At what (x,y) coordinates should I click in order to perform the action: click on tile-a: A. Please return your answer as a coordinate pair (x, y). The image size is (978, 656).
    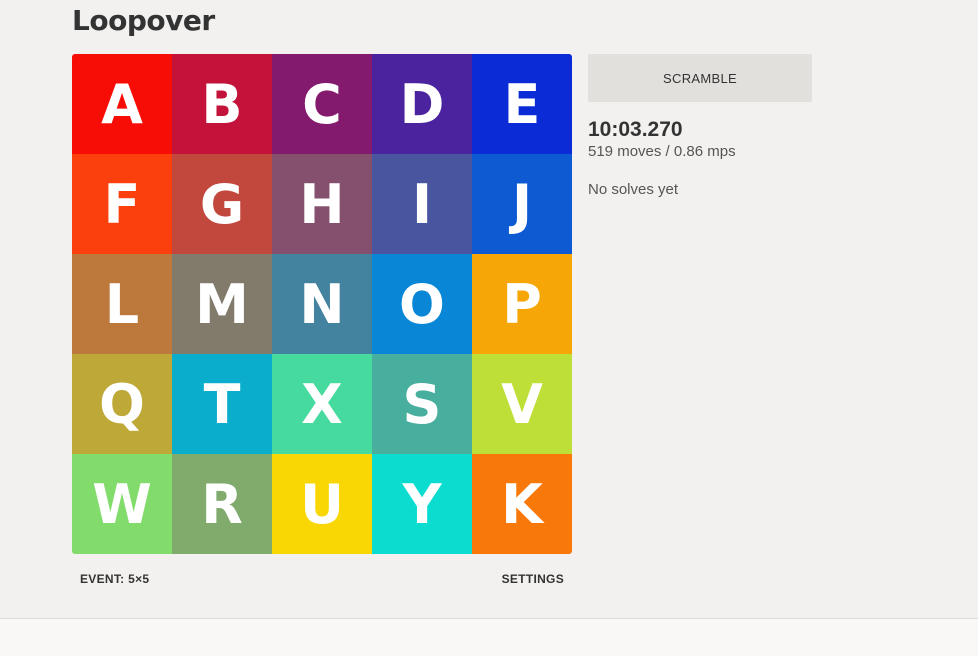
    Looking at the image, I should click on (122, 104).